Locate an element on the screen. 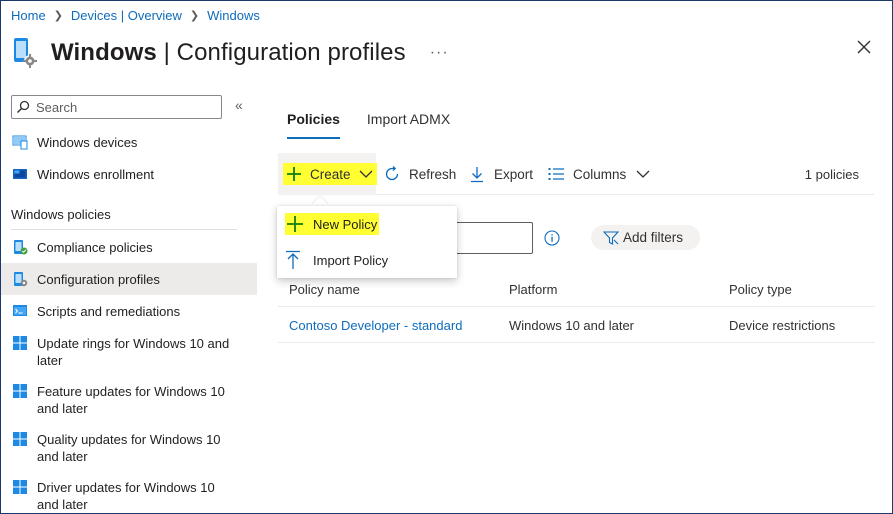 The height and width of the screenshot is (514, 893). more-options-button: ··· is located at coordinates (439, 53).